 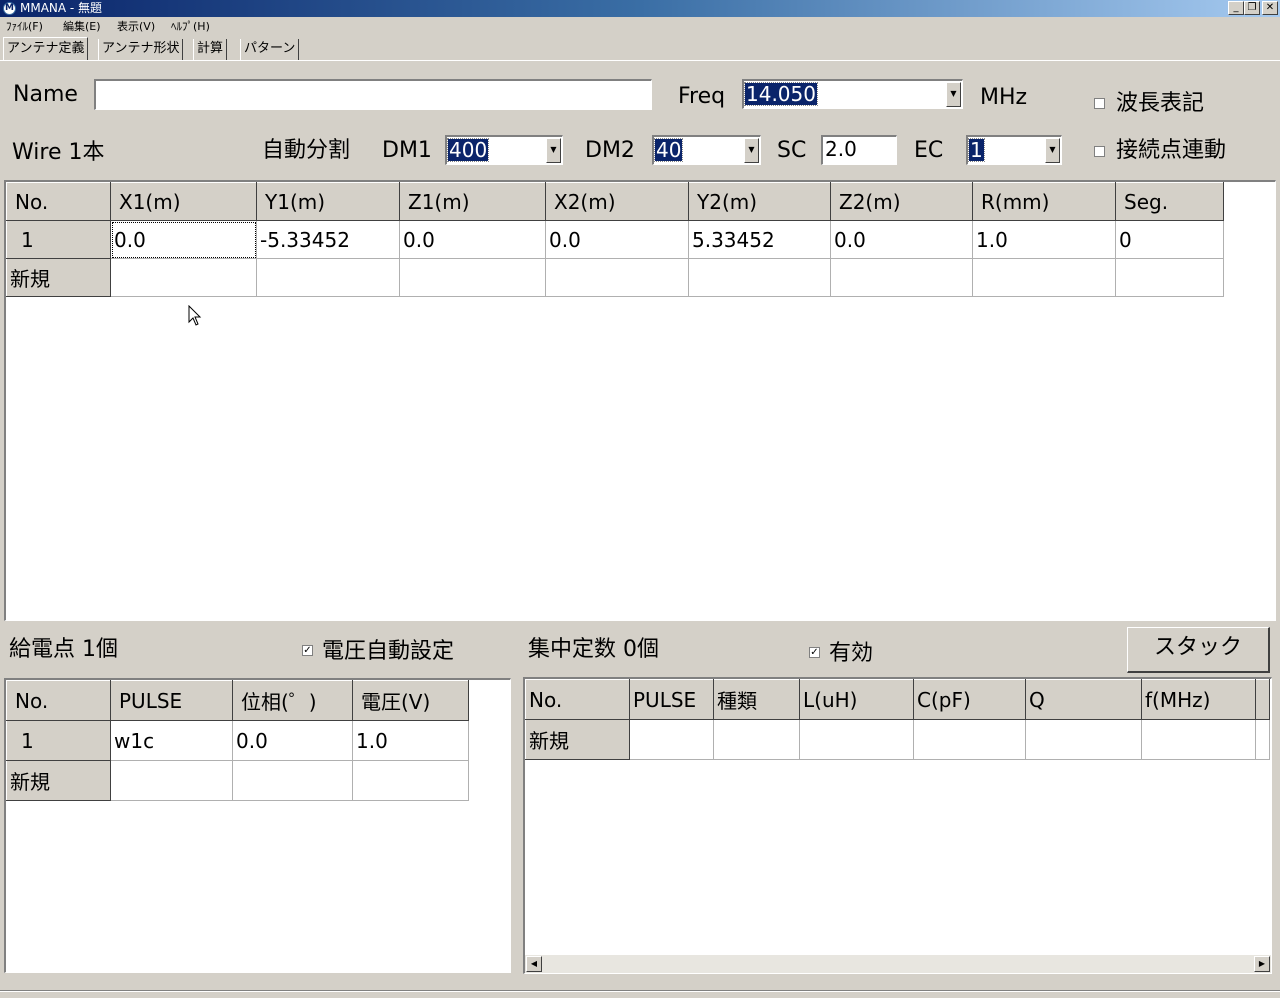 I want to click on header-extra, so click(x=1262, y=699).